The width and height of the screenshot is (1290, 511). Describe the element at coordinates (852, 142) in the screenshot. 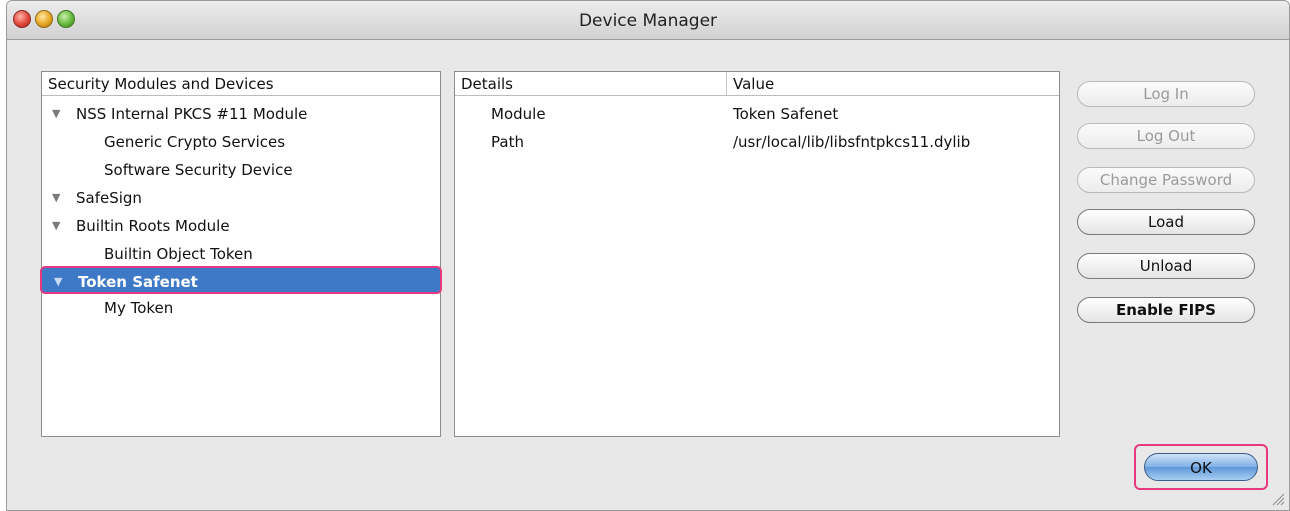

I see `details-value: /usr/local/lib/libsfntpkcs11.dylib` at that location.